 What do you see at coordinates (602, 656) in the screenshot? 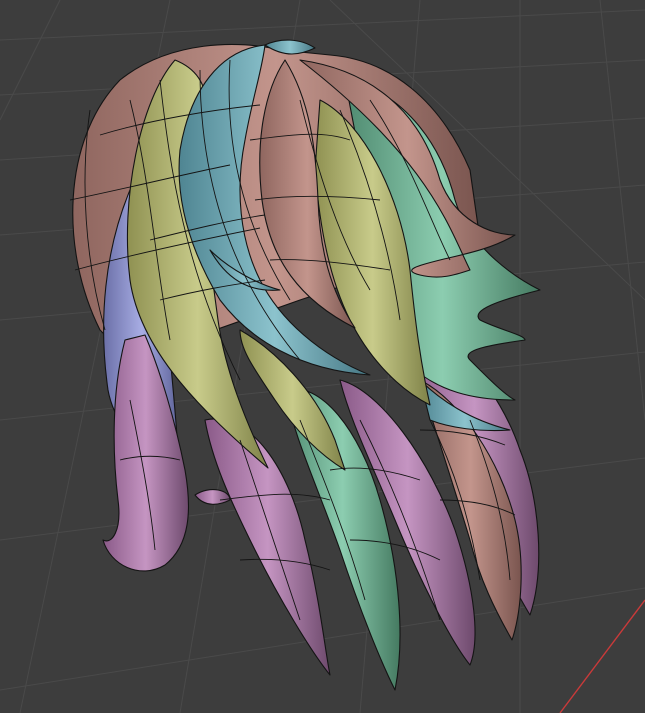
I see `x-axis-line` at bounding box center [602, 656].